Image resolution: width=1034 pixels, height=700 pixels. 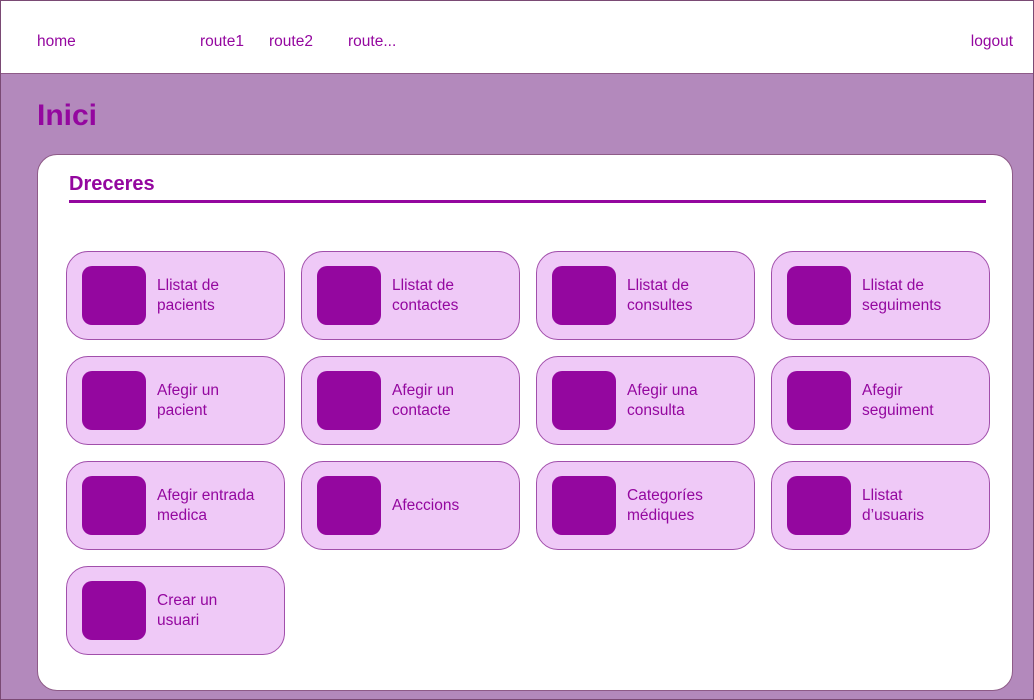 I want to click on top-navbar: home route1 route2 route... logout, so click(x=517, y=37).